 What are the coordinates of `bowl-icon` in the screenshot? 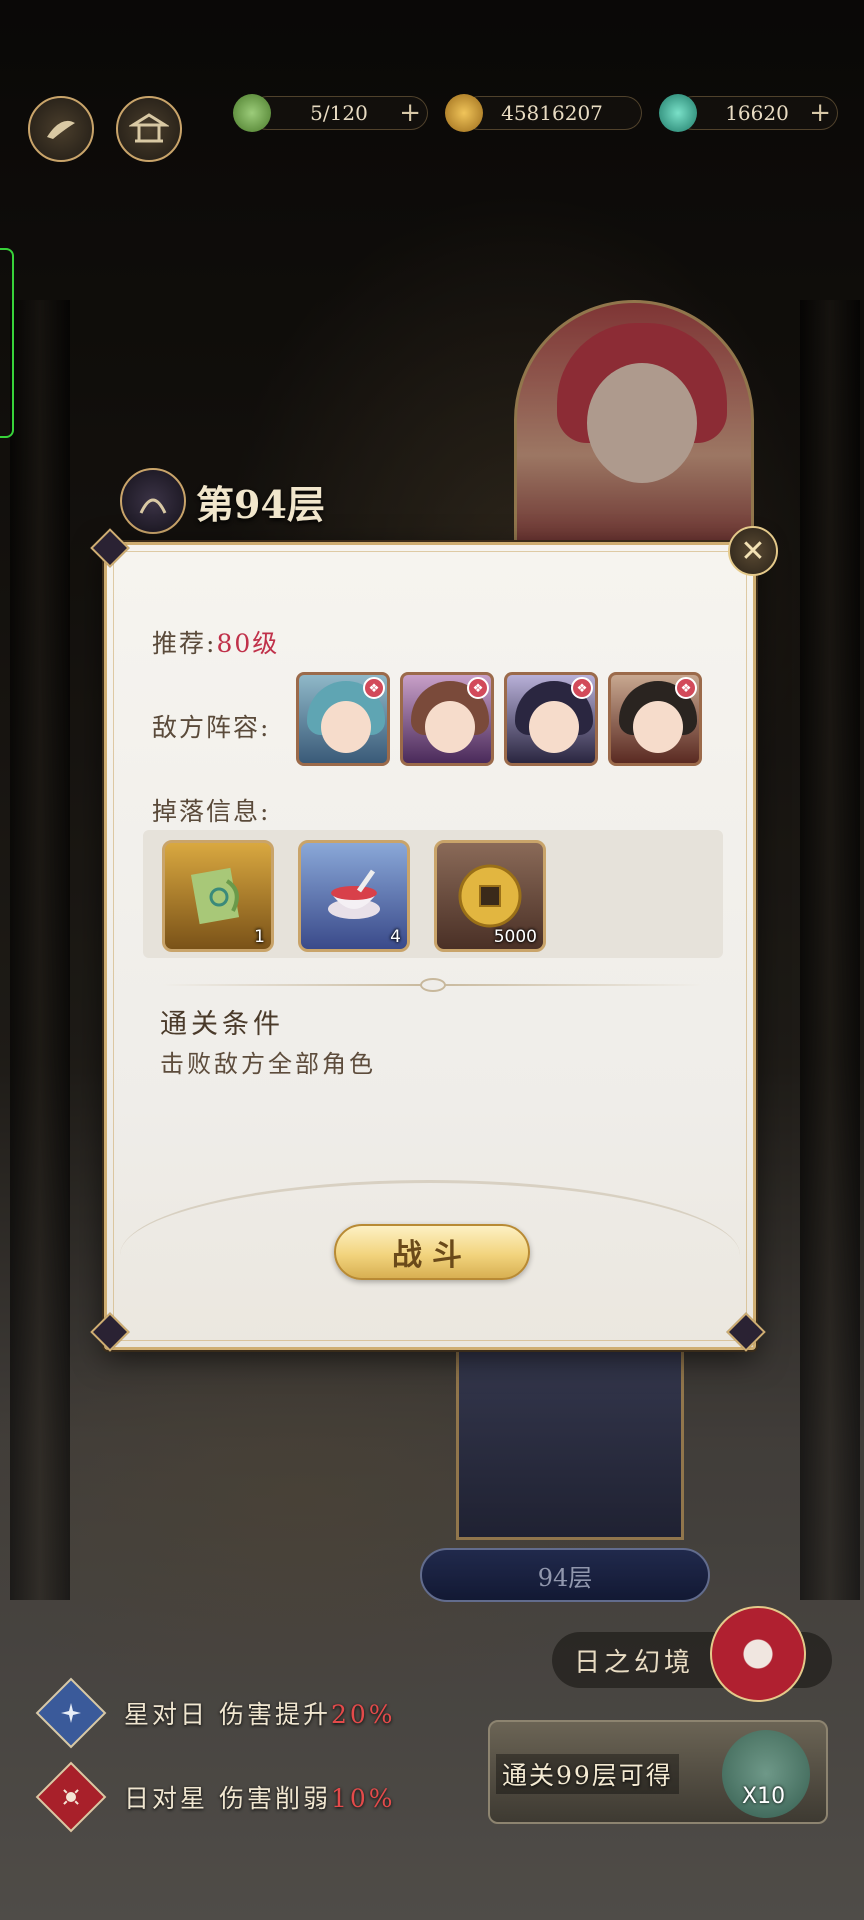 It's located at (354, 894).